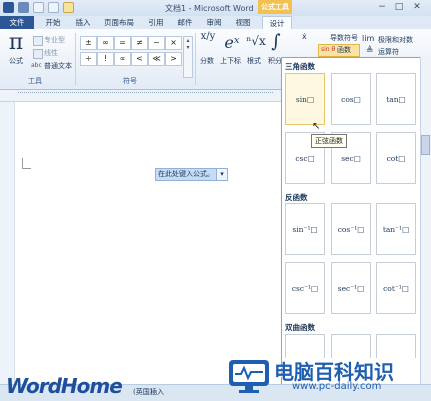 The image size is (431, 401). I want to click on symbol-times: ×, so click(173, 43).